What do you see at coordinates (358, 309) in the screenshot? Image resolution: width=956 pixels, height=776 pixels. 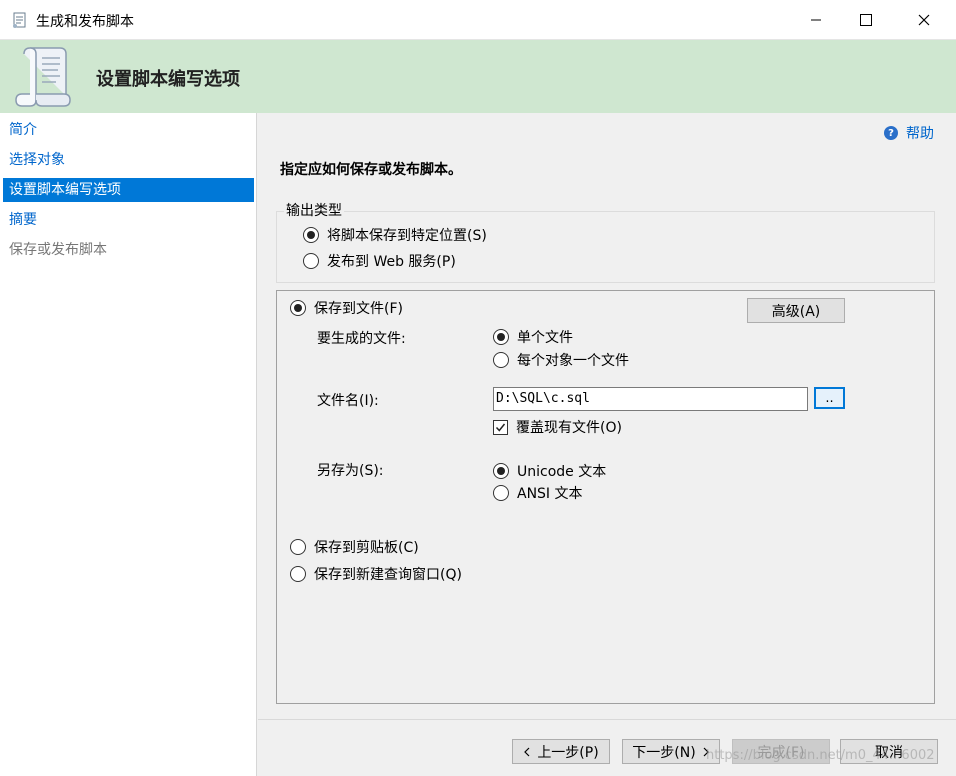 I see `radio-label: 保存到文件(F)` at bounding box center [358, 309].